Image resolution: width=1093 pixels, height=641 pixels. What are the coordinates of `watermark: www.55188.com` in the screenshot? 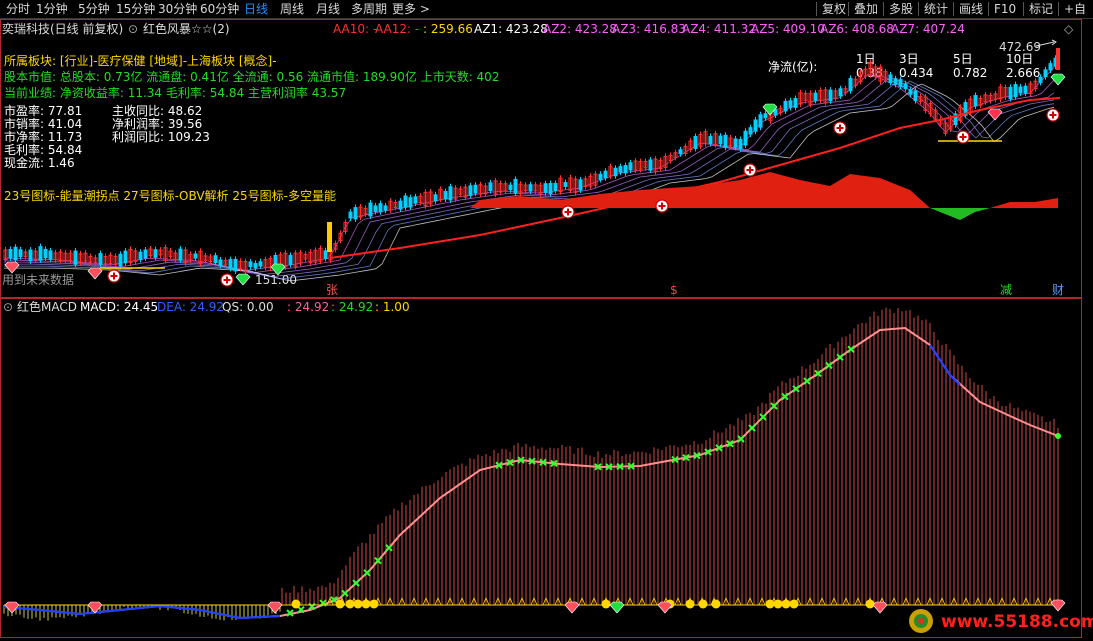 It's located at (1000, 621).